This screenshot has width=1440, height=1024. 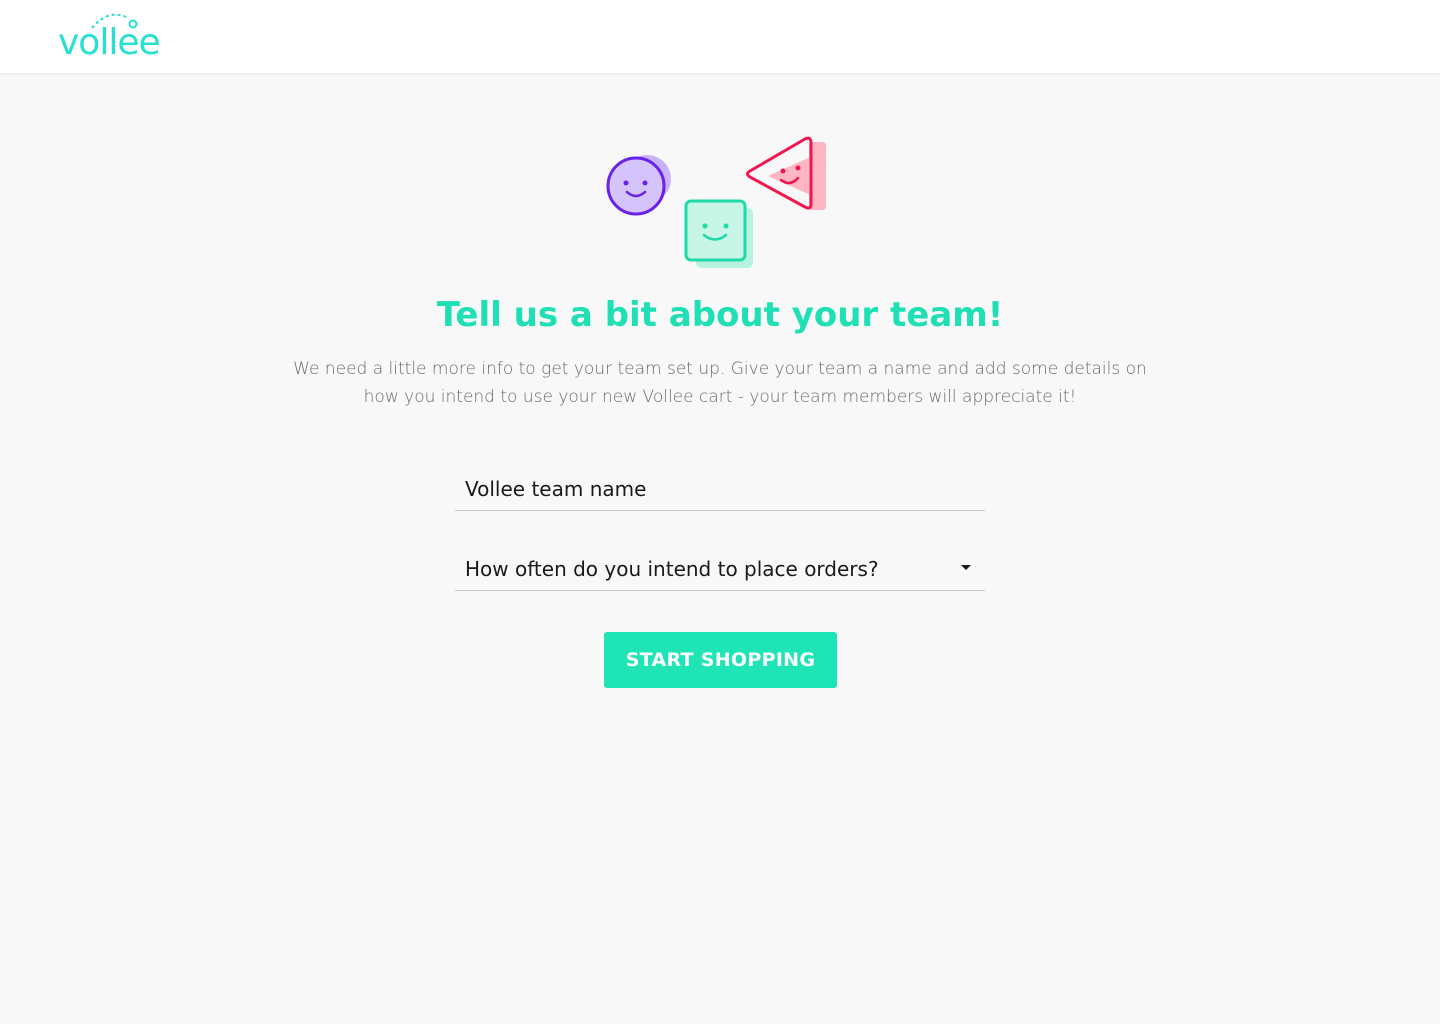 I want to click on team-name-placeholder: Vollee team name, so click(x=556, y=489).